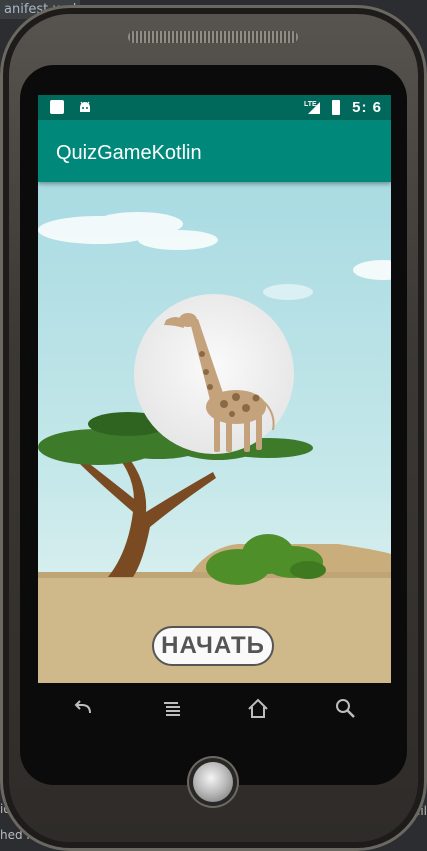 The height and width of the screenshot is (851, 427). What do you see at coordinates (172, 709) in the screenshot?
I see `recent-apps-icon` at bounding box center [172, 709].